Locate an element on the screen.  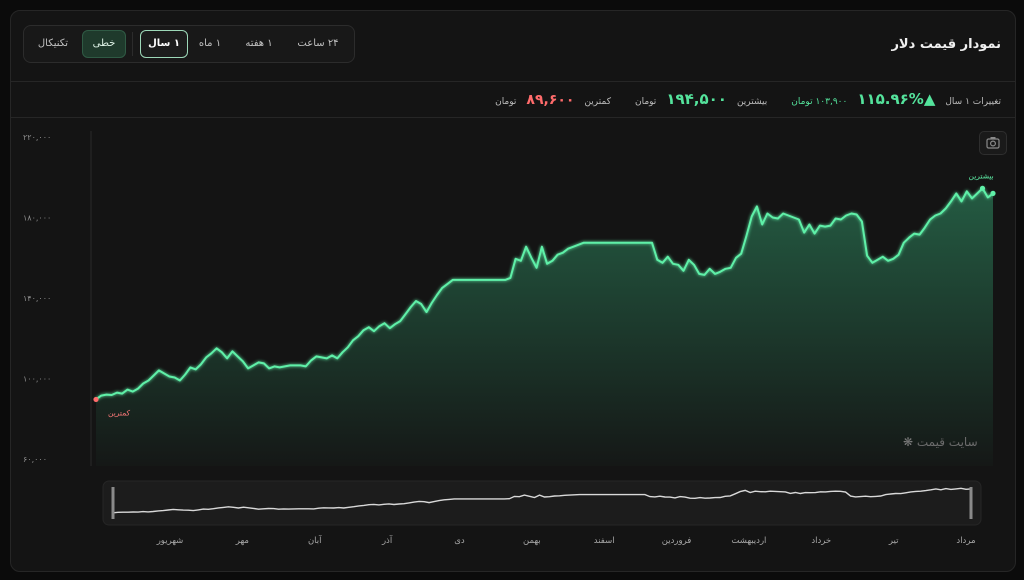
x-month-label: تیر is located at coordinates (893, 541).